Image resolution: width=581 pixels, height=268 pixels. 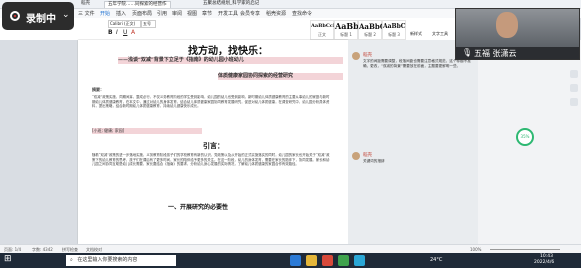 What do you see at coordinates (416, 34) in the screenshot?
I see `new-style-button: 新样式` at bounding box center [416, 34].